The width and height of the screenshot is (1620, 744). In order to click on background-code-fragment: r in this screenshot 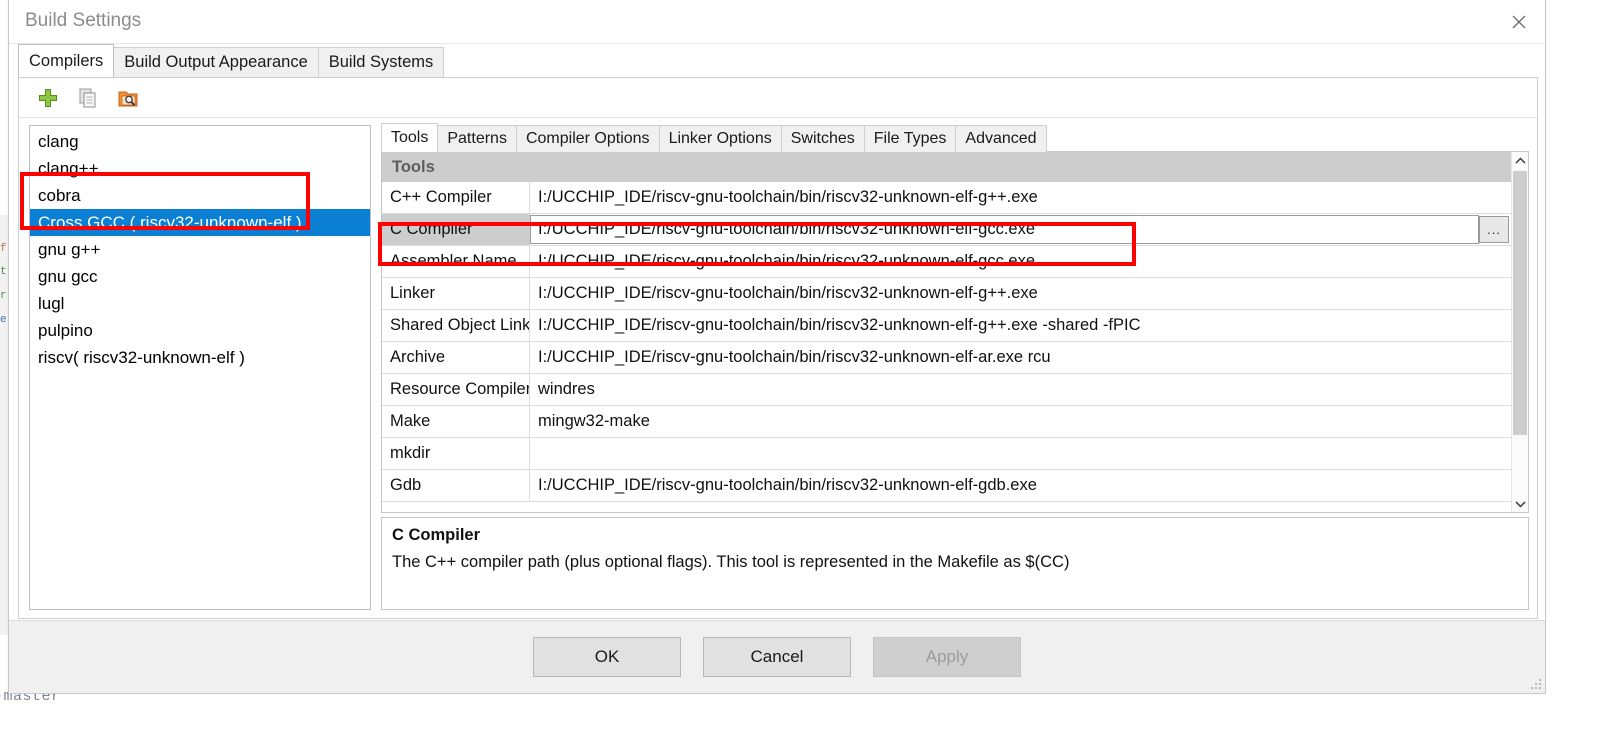, I will do `click(3, 296)`.